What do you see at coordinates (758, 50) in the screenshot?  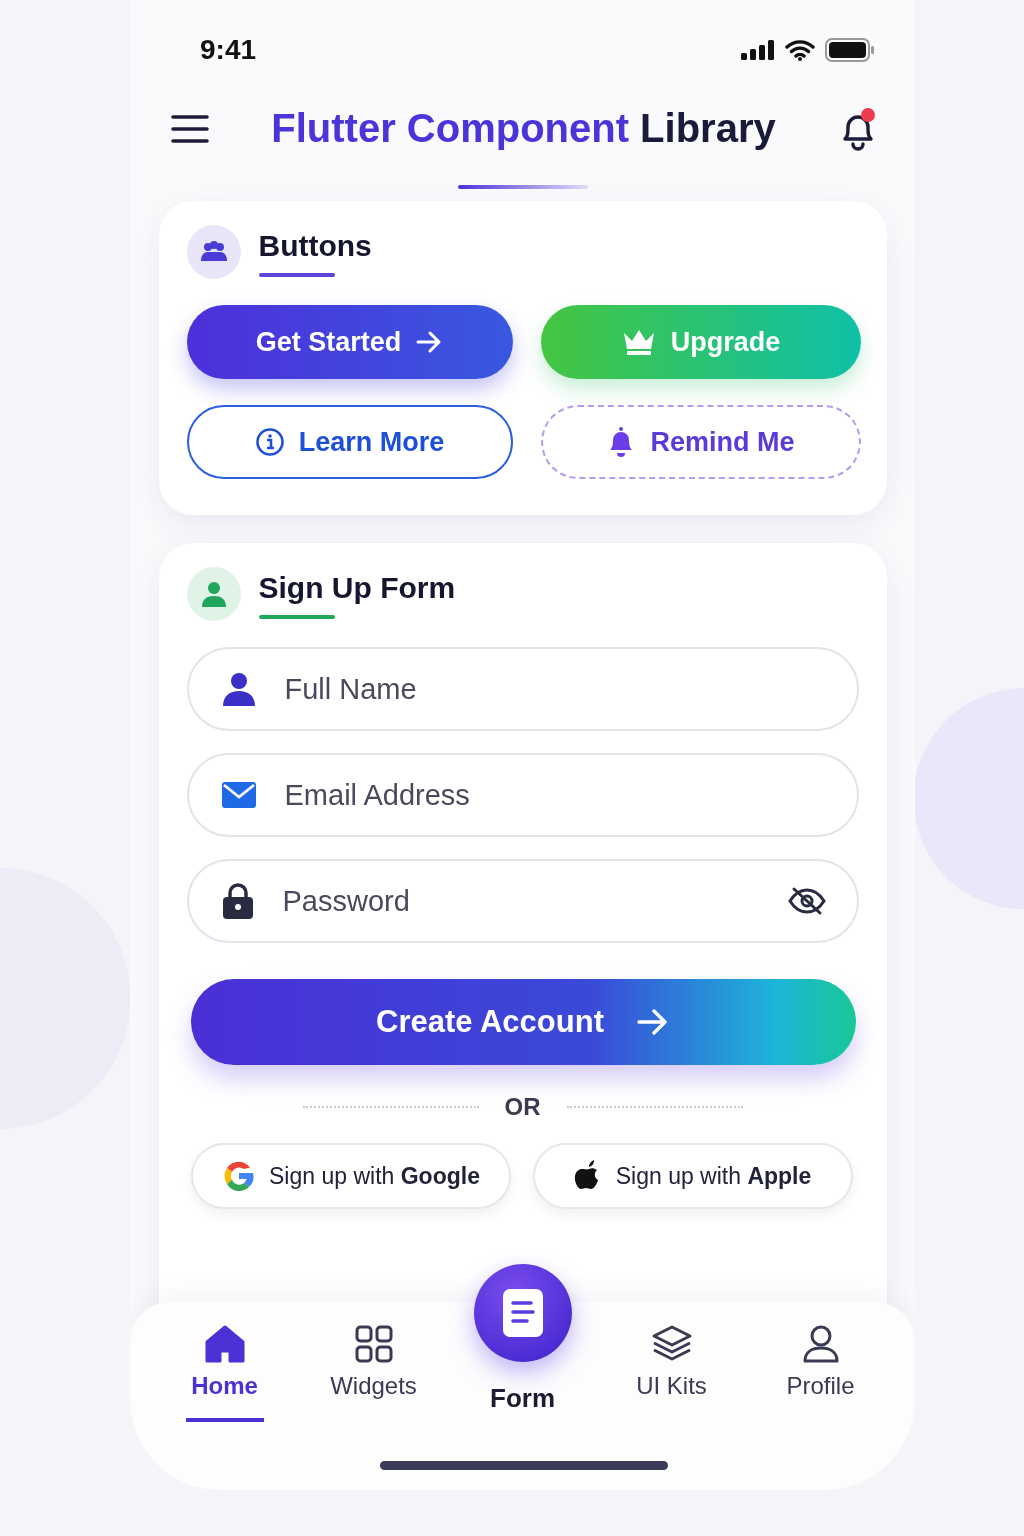 I see `signal-icon` at bounding box center [758, 50].